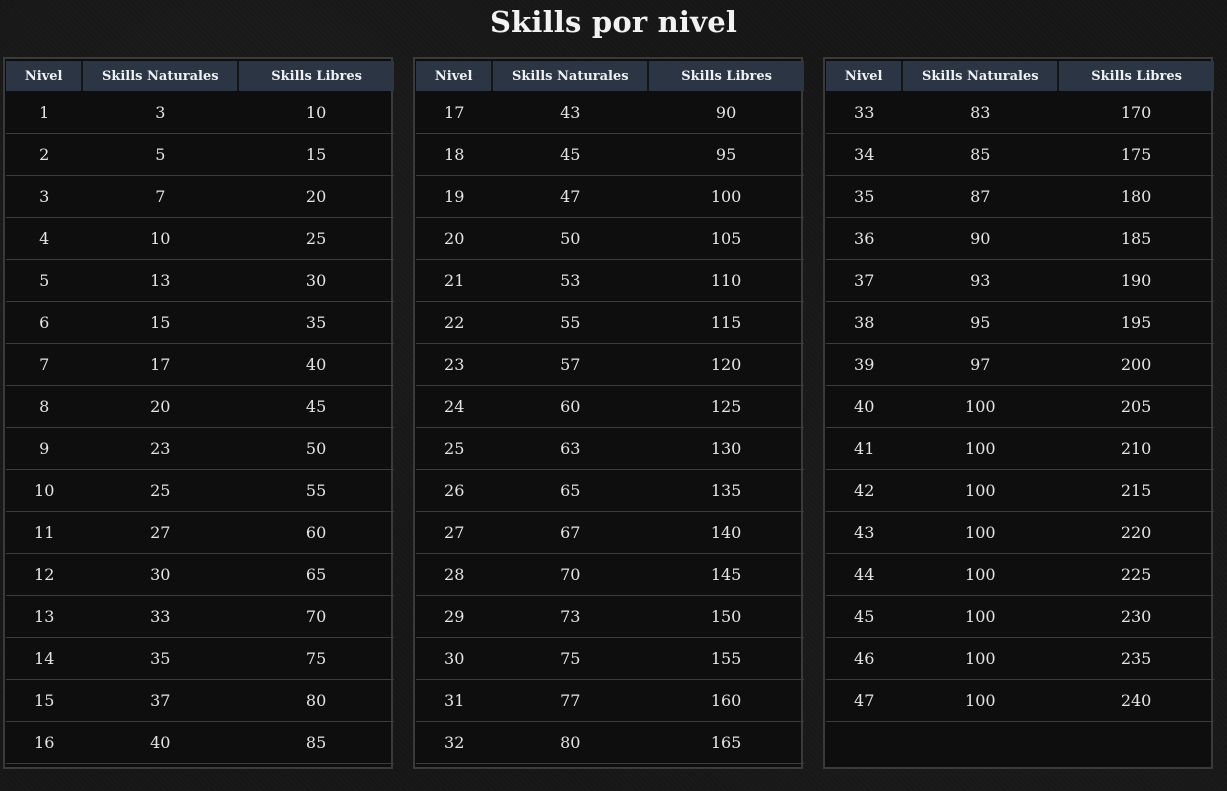  Describe the element at coordinates (316, 154) in the screenshot. I see `cell-skills-libres: 15` at that location.